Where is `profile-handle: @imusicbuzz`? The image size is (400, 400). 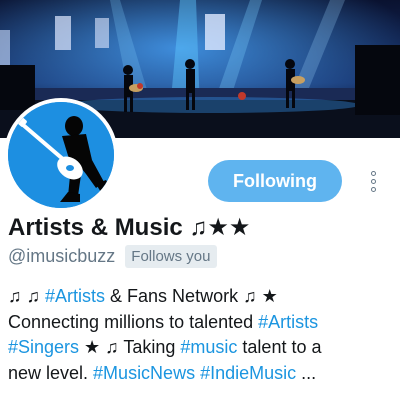
profile-handle: @imusicbuzz is located at coordinates (62, 256).